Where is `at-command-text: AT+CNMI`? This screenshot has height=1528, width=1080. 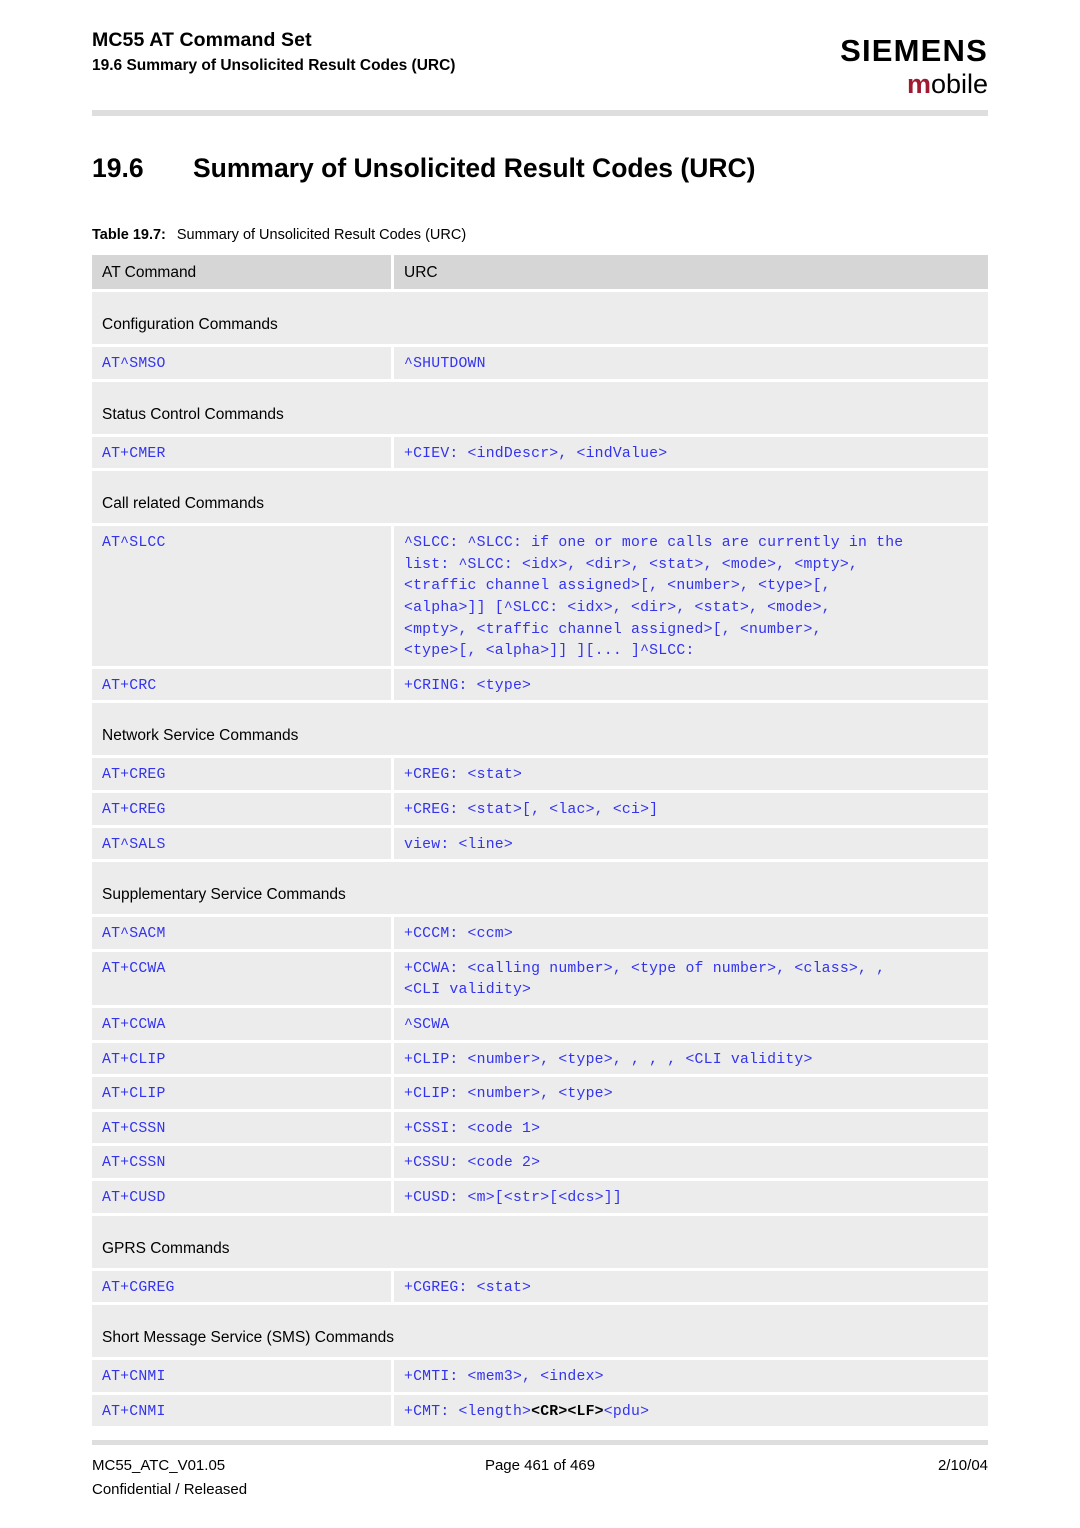
at-command-text: AT+CNMI is located at coordinates (134, 1377).